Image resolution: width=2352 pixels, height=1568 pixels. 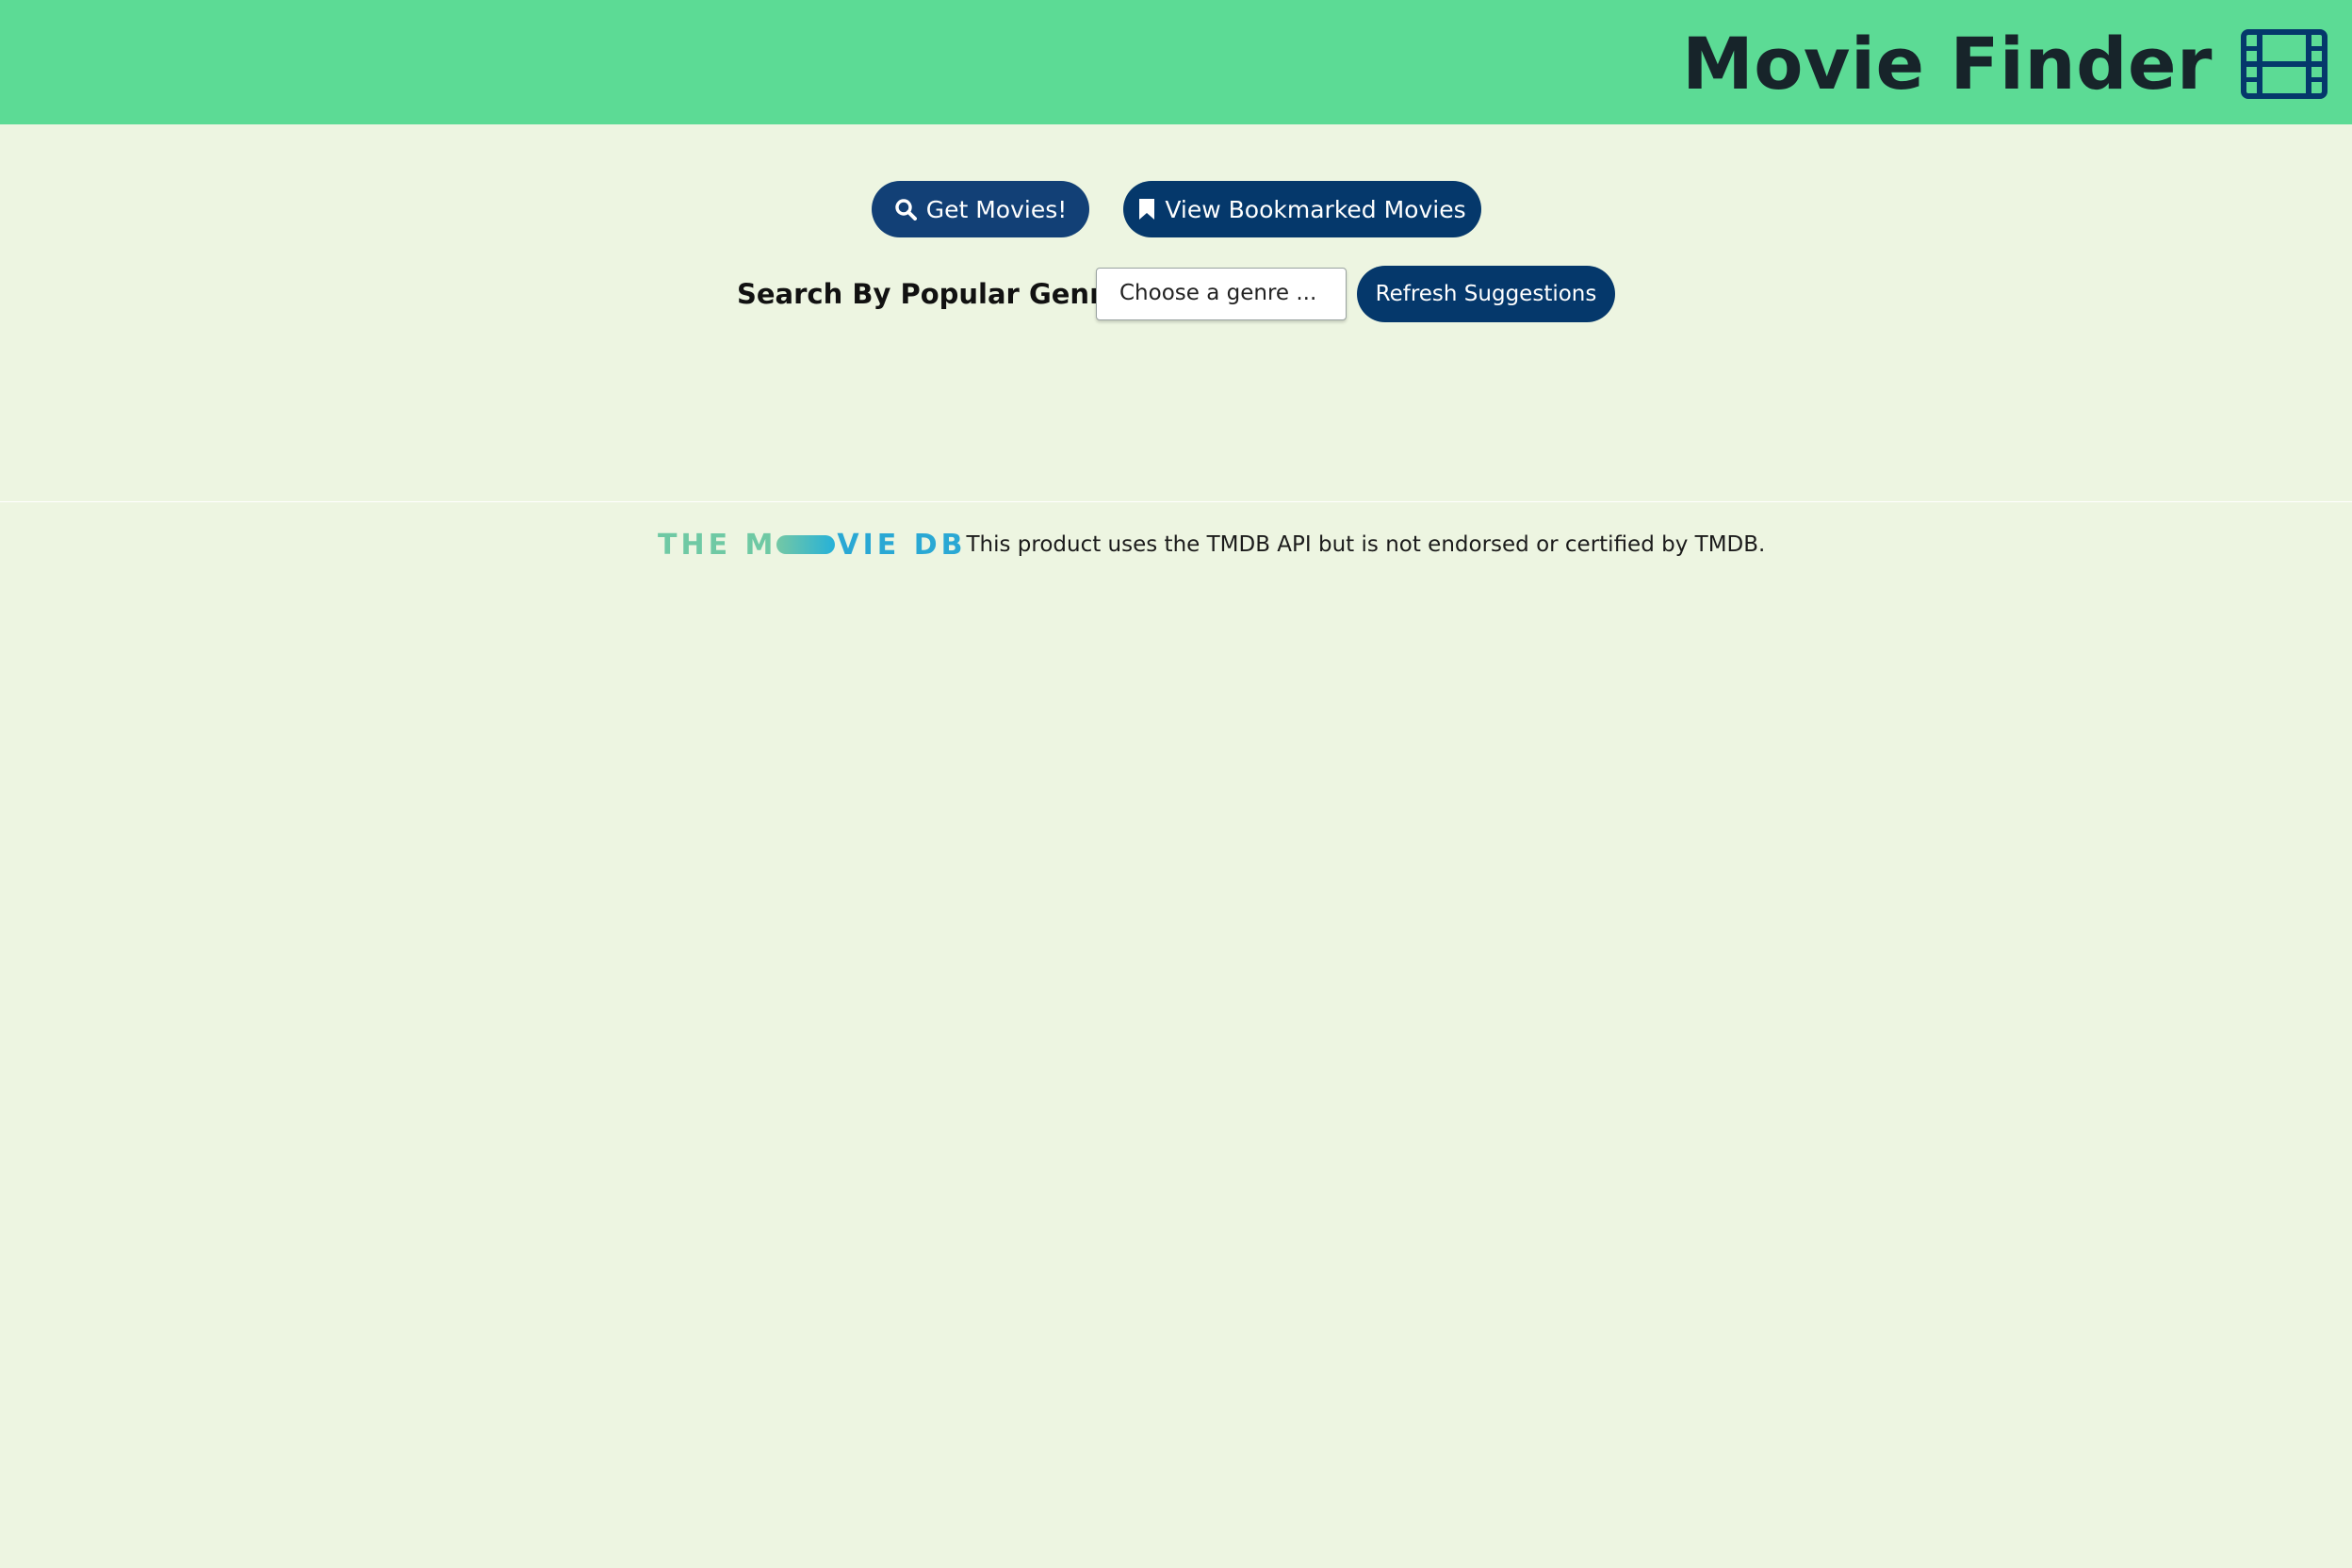 I want to click on tmdb-logo: THE M VIE DB, so click(x=812, y=545).